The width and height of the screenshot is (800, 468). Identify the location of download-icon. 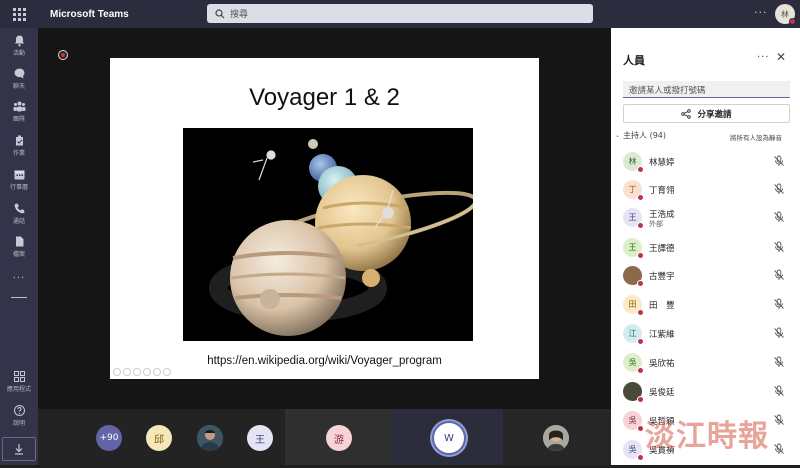
(19, 449).